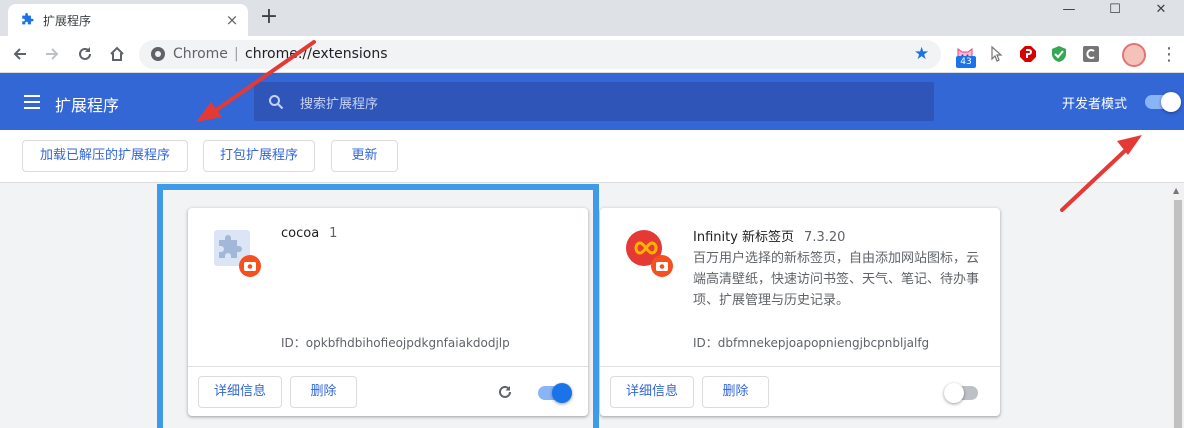  I want to click on site-info-icon, so click(158, 54).